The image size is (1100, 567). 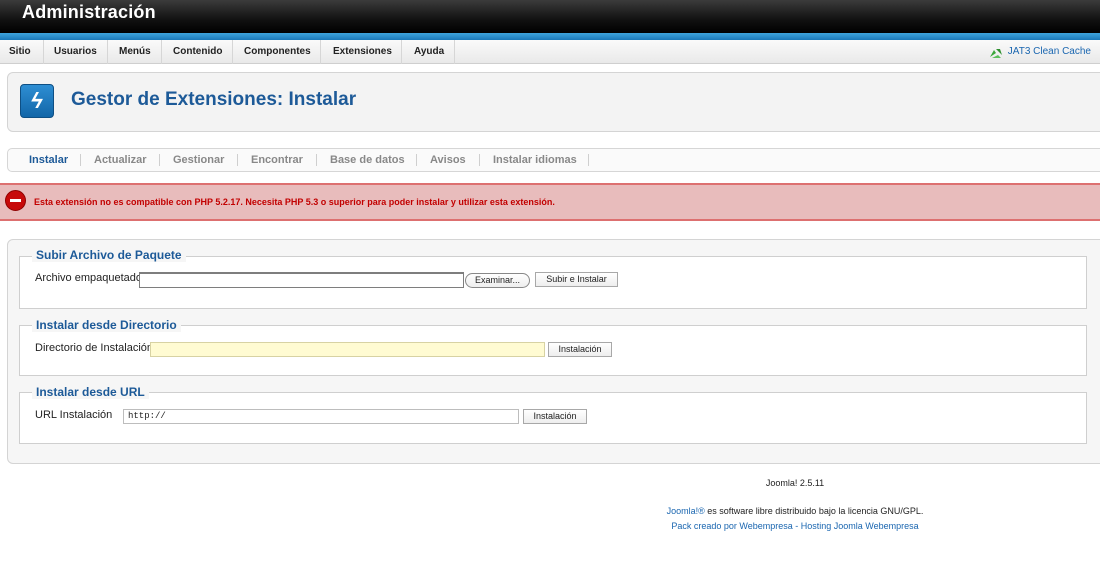 I want to click on install-directory-label: Directorio de Instalación, so click(x=94, y=348).